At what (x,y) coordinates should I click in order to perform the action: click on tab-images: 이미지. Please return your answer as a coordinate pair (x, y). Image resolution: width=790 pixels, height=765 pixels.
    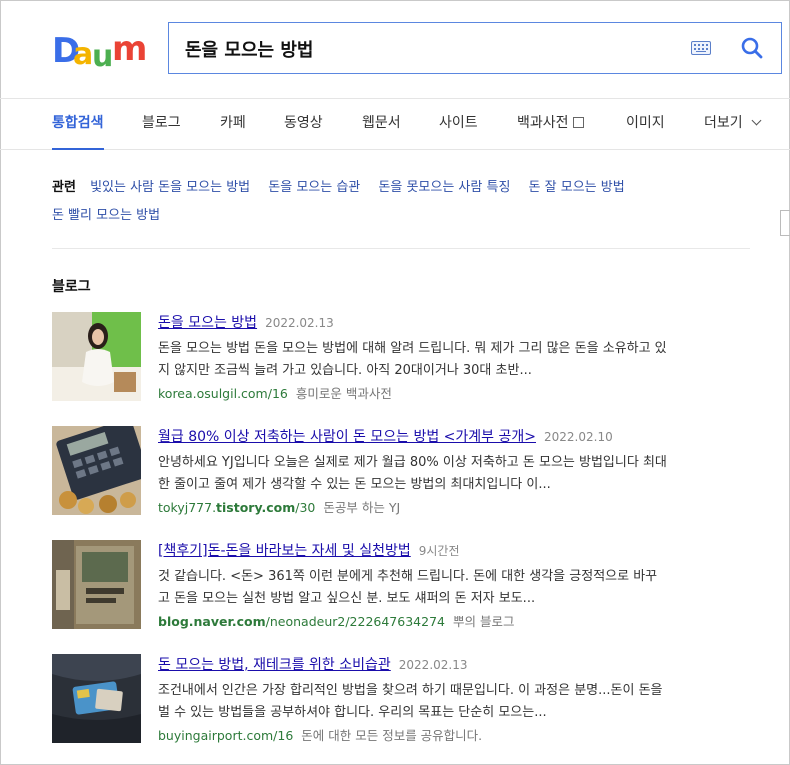
    Looking at the image, I should click on (645, 124).